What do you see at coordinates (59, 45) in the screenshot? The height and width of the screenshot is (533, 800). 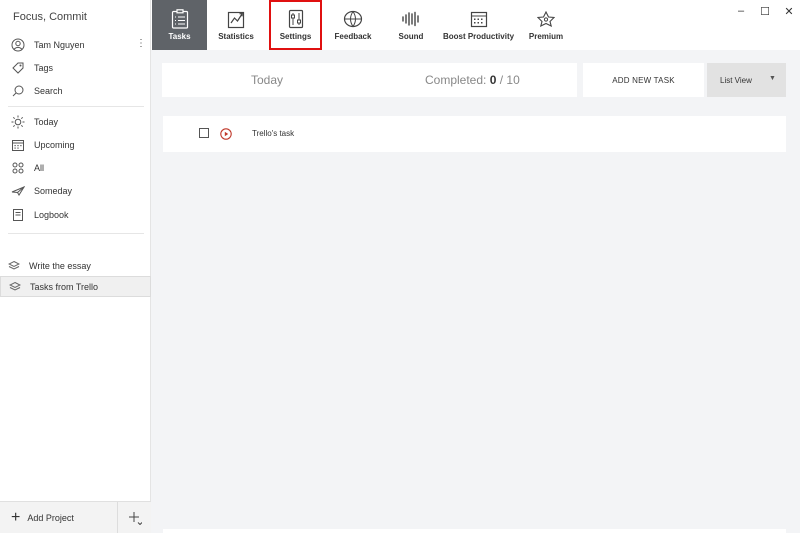 I see `user-name: Tam Nguyen` at bounding box center [59, 45].